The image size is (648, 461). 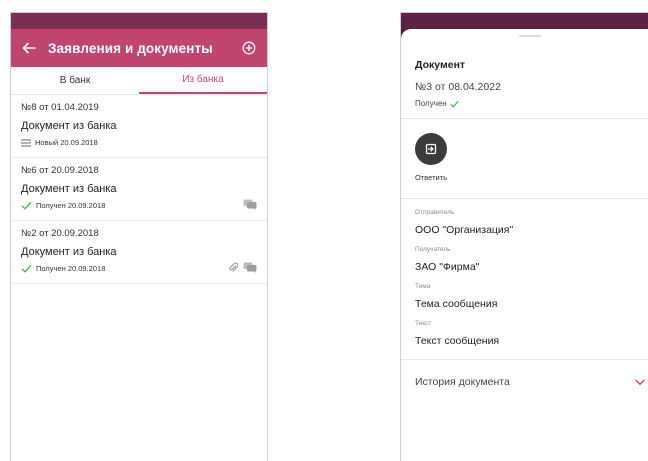 What do you see at coordinates (423, 323) in the screenshot?
I see `text-label: Текст` at bounding box center [423, 323].